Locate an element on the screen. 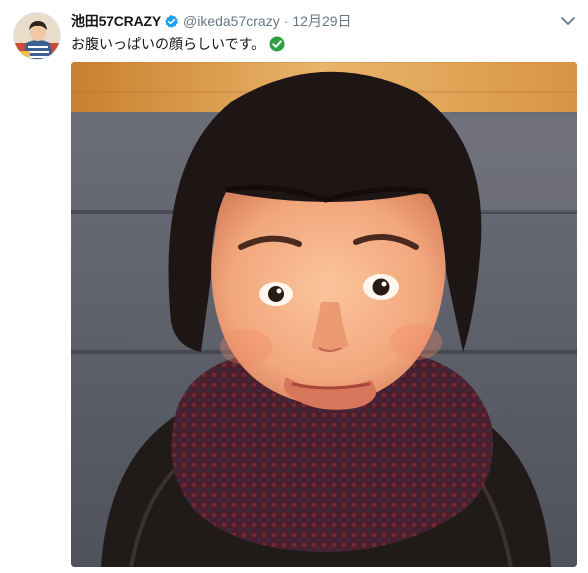  tweet-text: お腹いっぱいの顔らしいです。 is located at coordinates (178, 44).